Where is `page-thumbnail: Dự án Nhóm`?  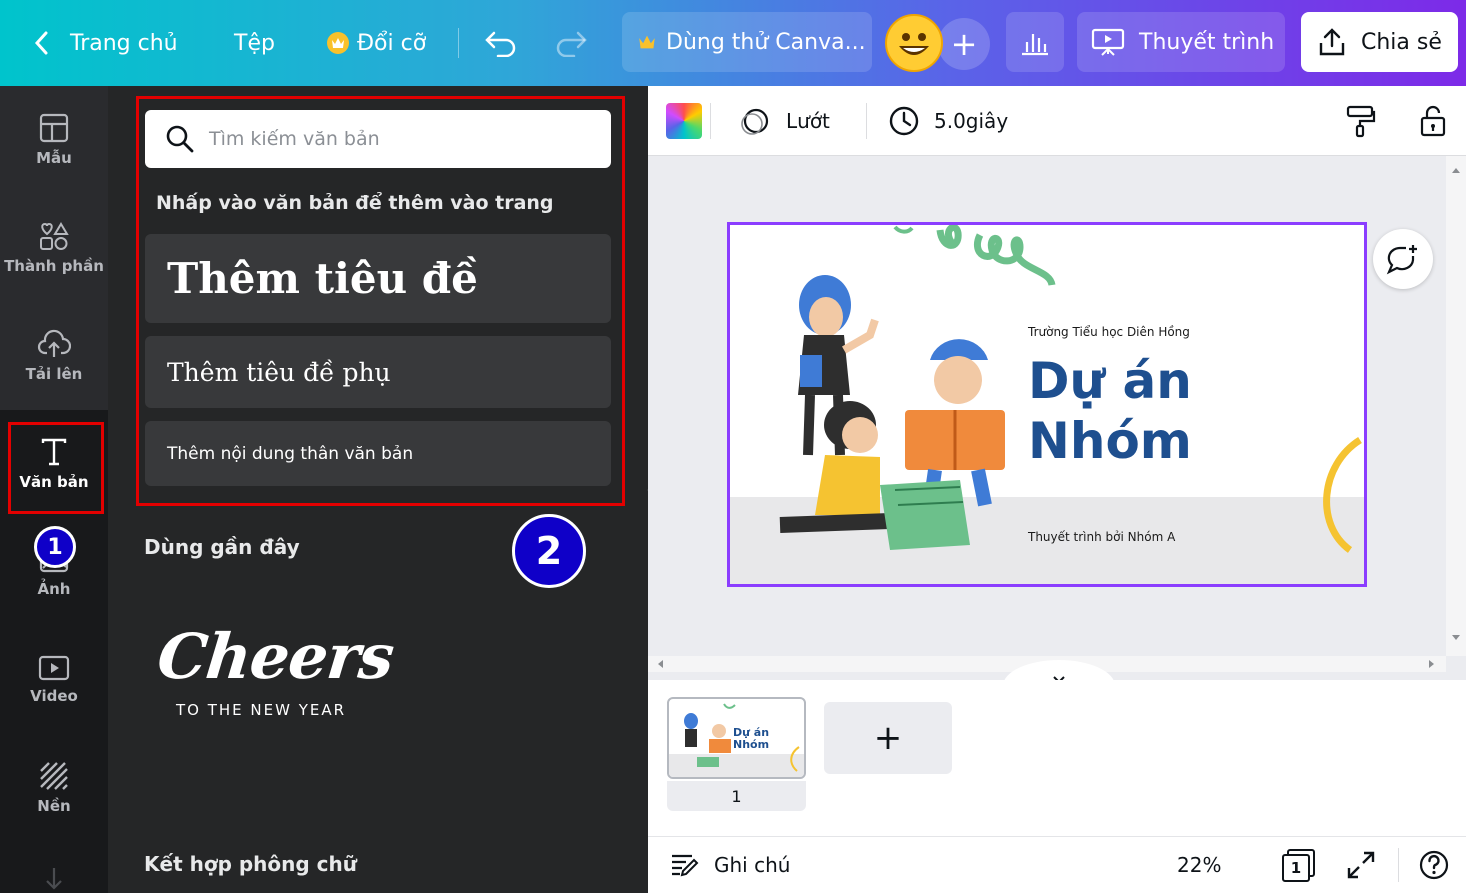 page-thumbnail: Dự án Nhóm is located at coordinates (736, 738).